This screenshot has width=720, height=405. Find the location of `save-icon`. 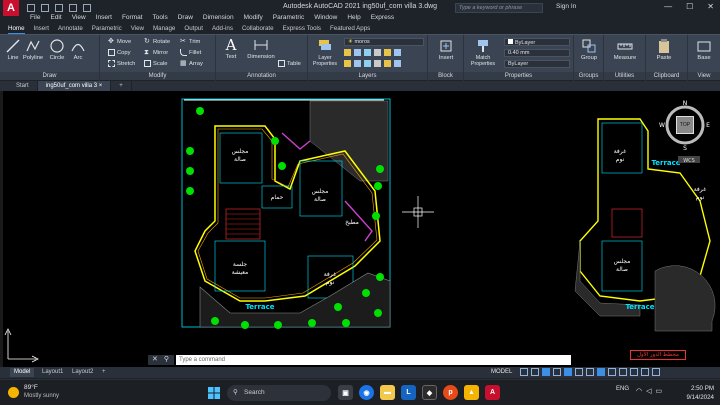

save-icon is located at coordinates (59, 8).